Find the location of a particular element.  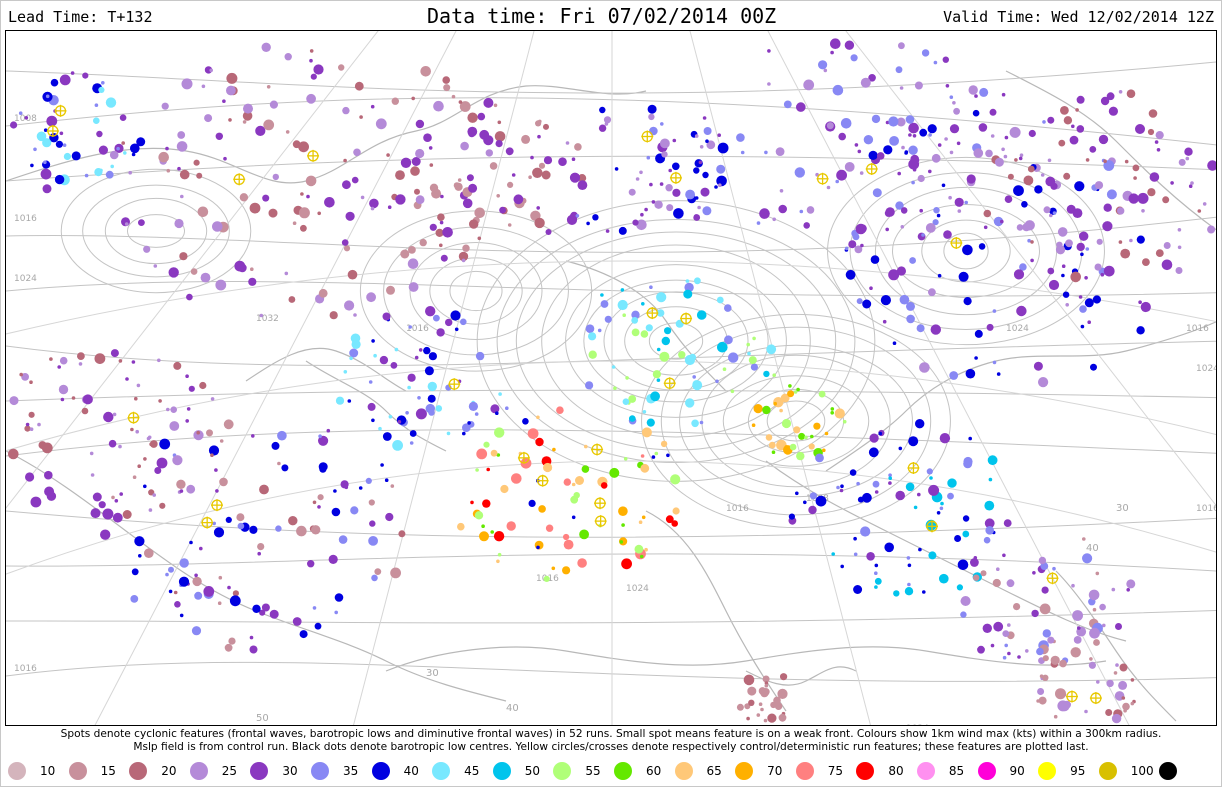

legend-swatch is located at coordinates (441, 771).